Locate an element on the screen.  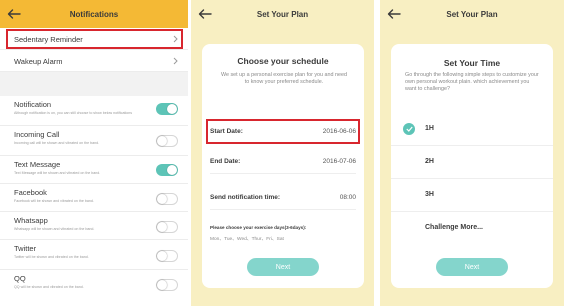
text-message-toggle is located at coordinates (167, 170).